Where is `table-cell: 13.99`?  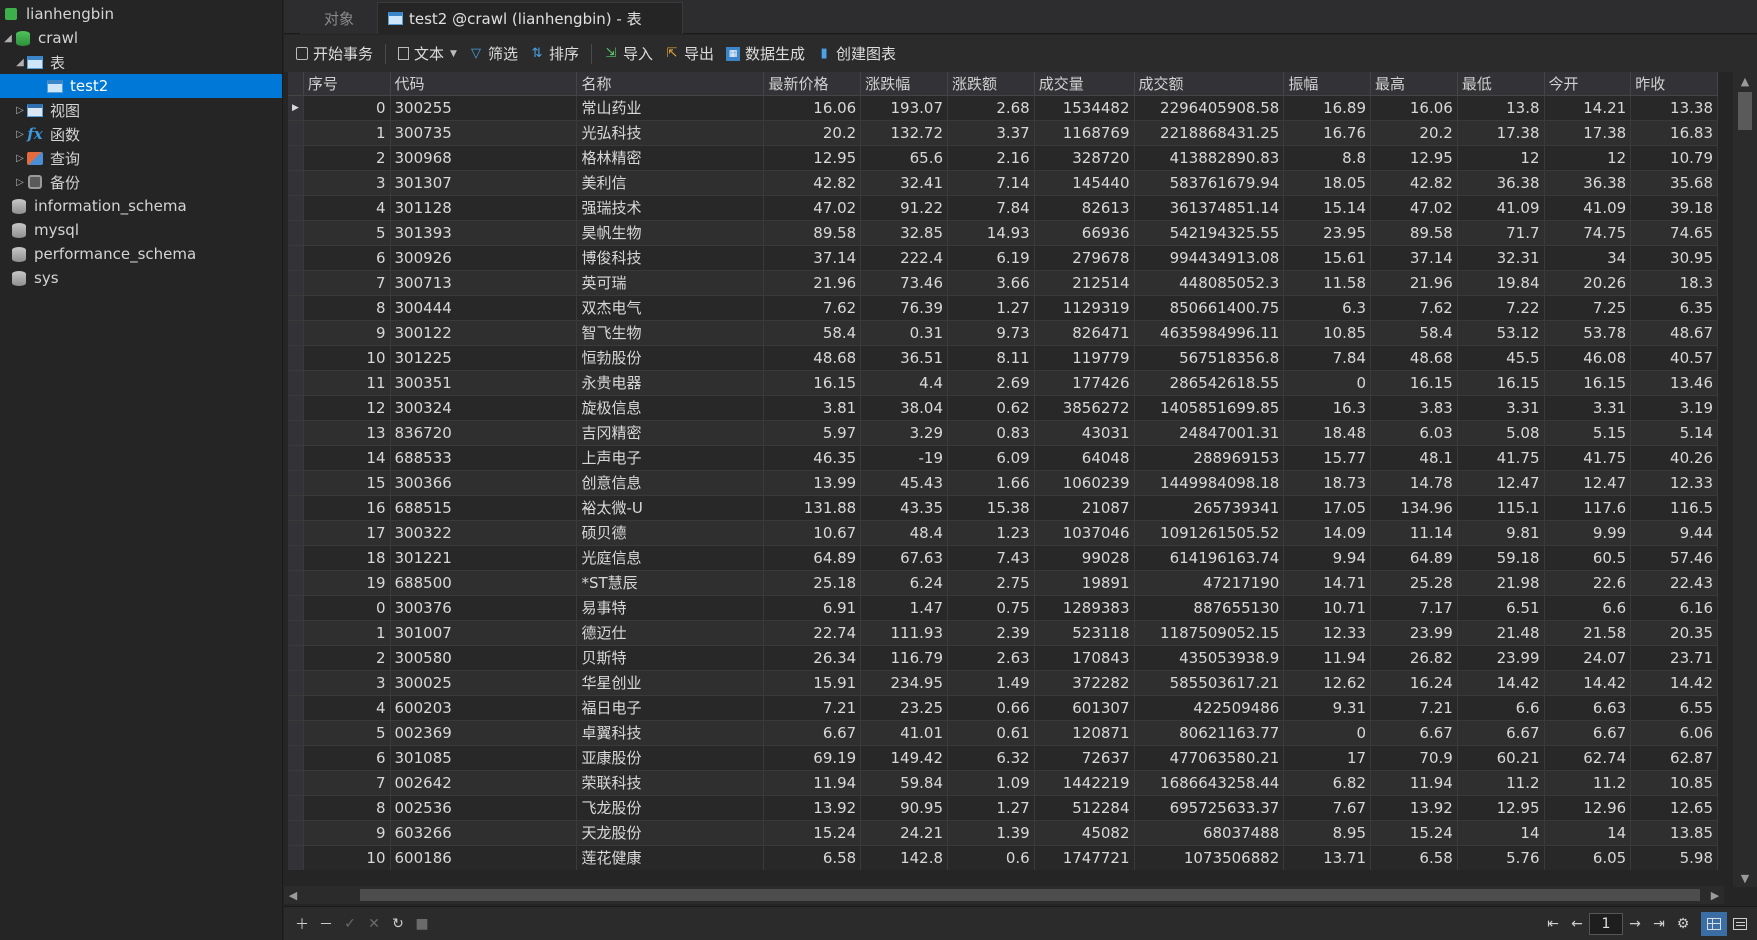
table-cell: 13.99 is located at coordinates (812, 483).